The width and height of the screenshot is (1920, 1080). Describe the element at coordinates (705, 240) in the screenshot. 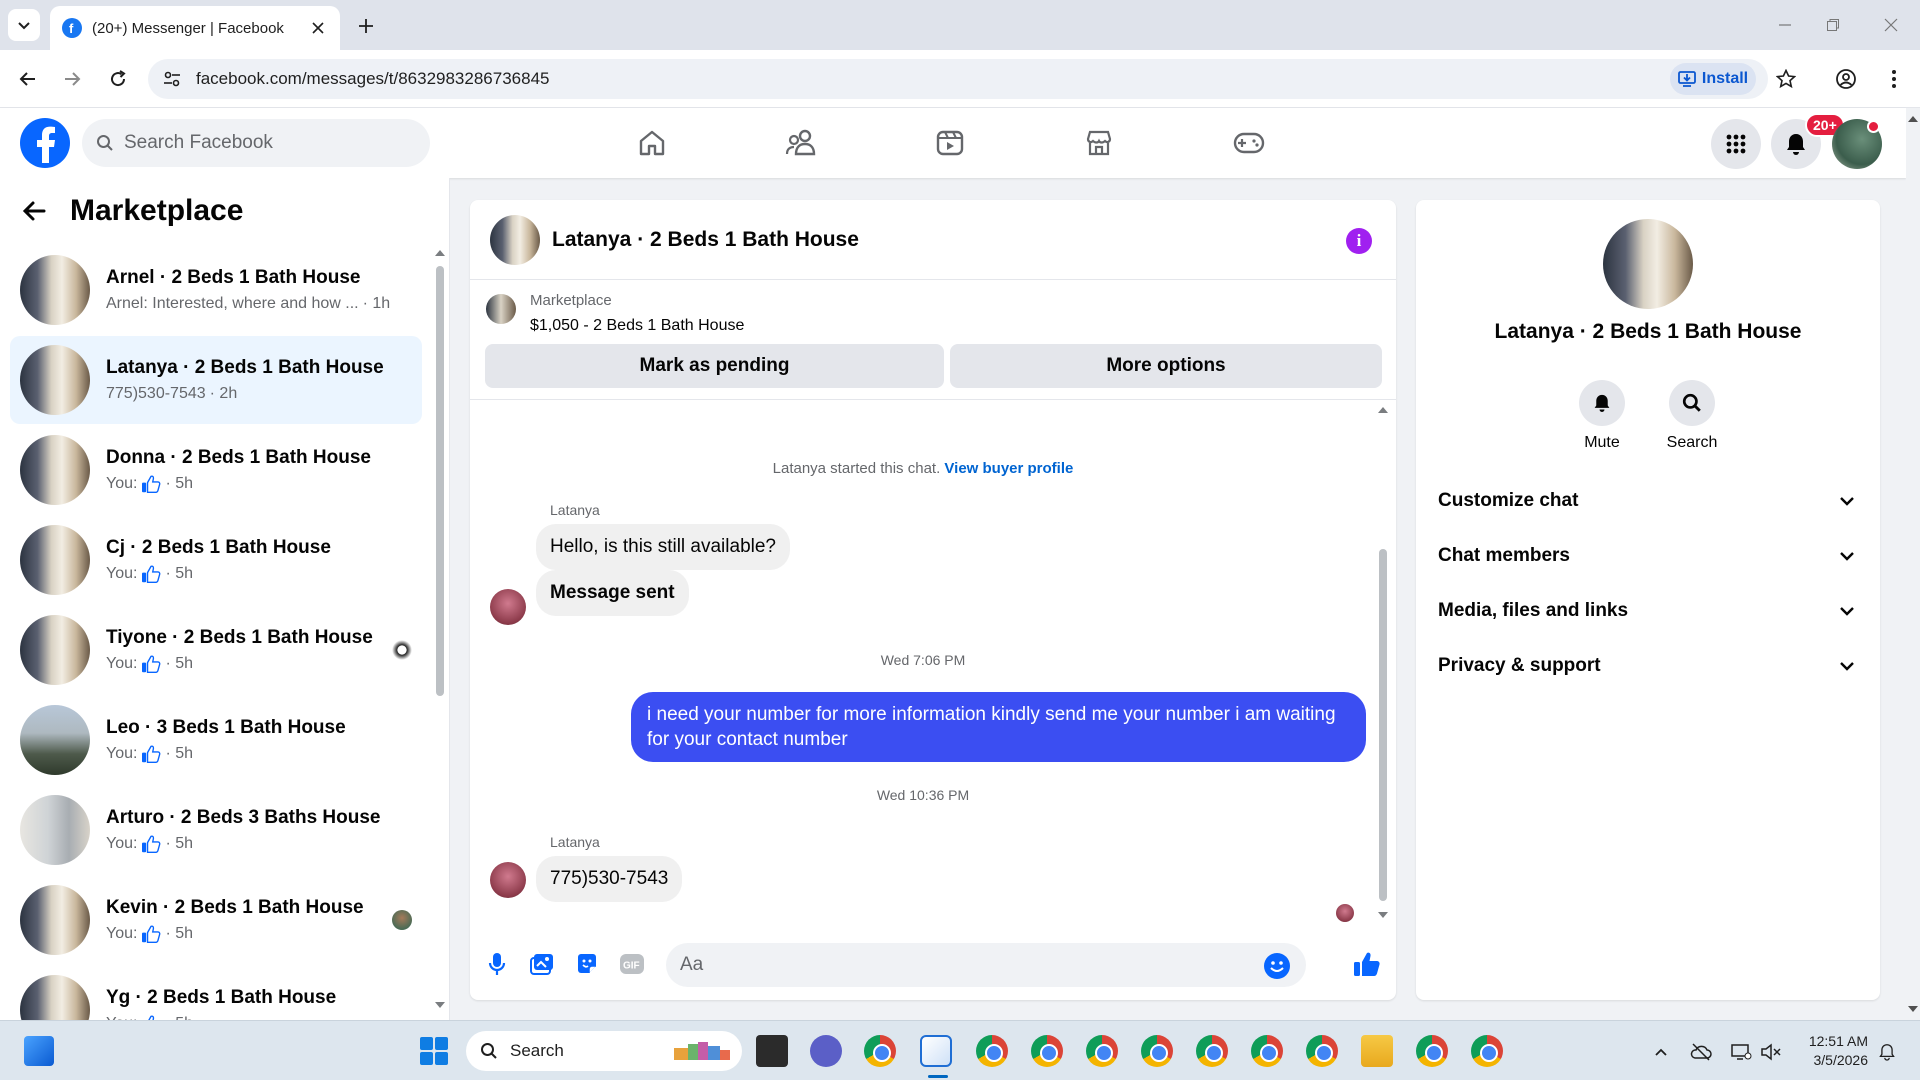

I see `chat-title: Latanya · 2 Beds 1 Bath House` at that location.